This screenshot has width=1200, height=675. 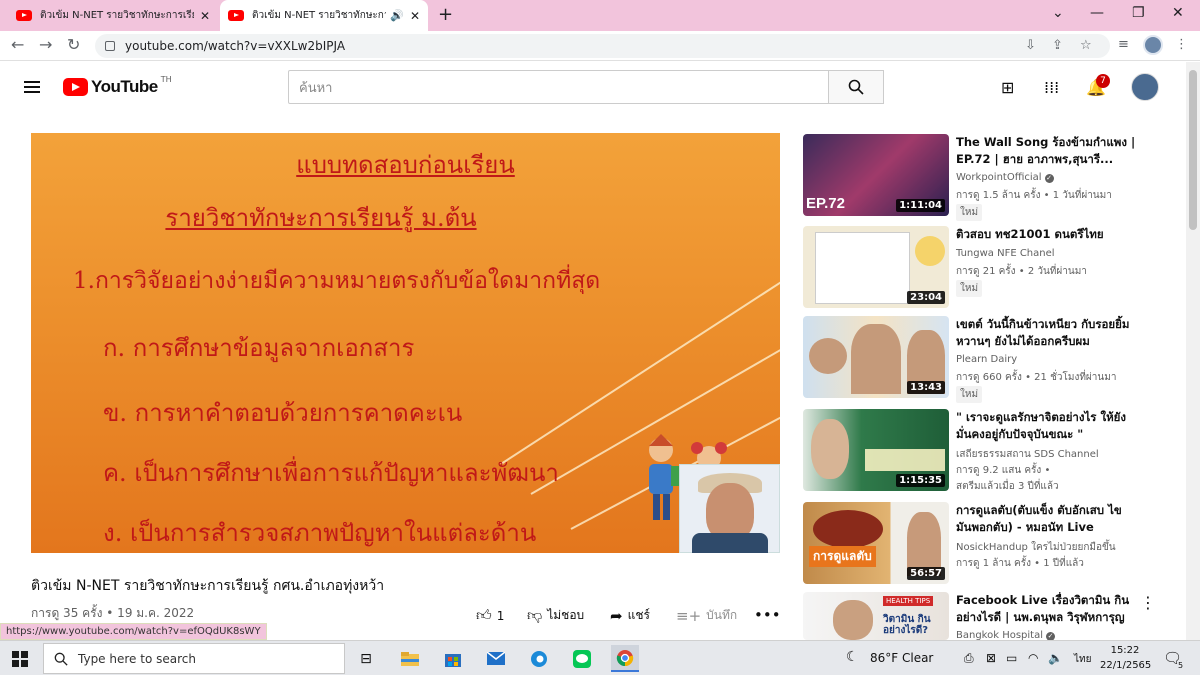 I want to click on windows-start-icon, so click(x=20, y=659).